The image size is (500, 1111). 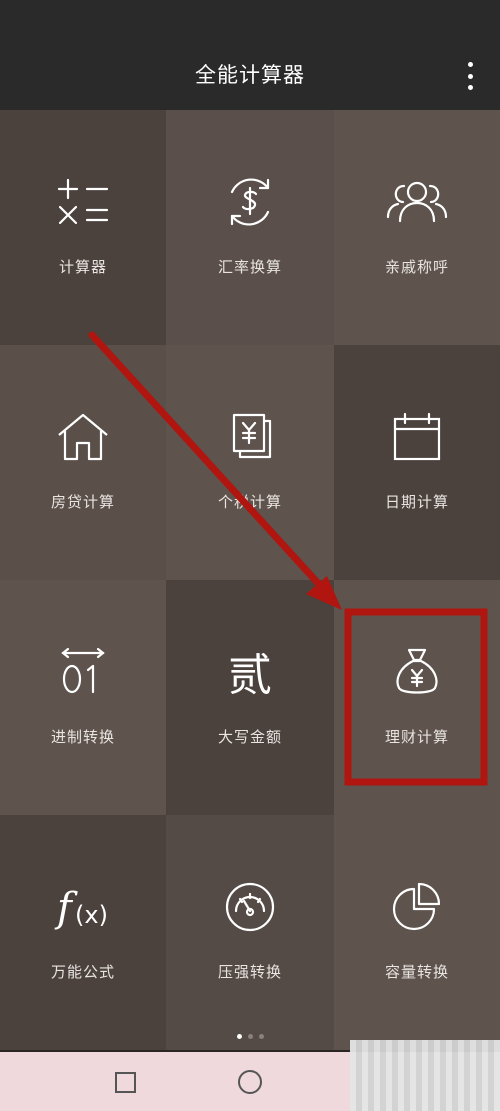 What do you see at coordinates (249, 502) in the screenshot?
I see `tile-label: 个税计算` at bounding box center [249, 502].